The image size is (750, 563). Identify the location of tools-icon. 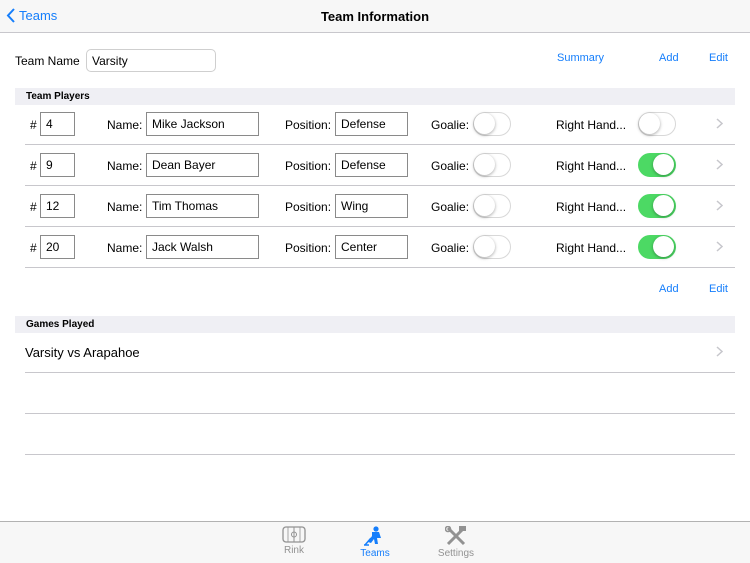
(455, 536).